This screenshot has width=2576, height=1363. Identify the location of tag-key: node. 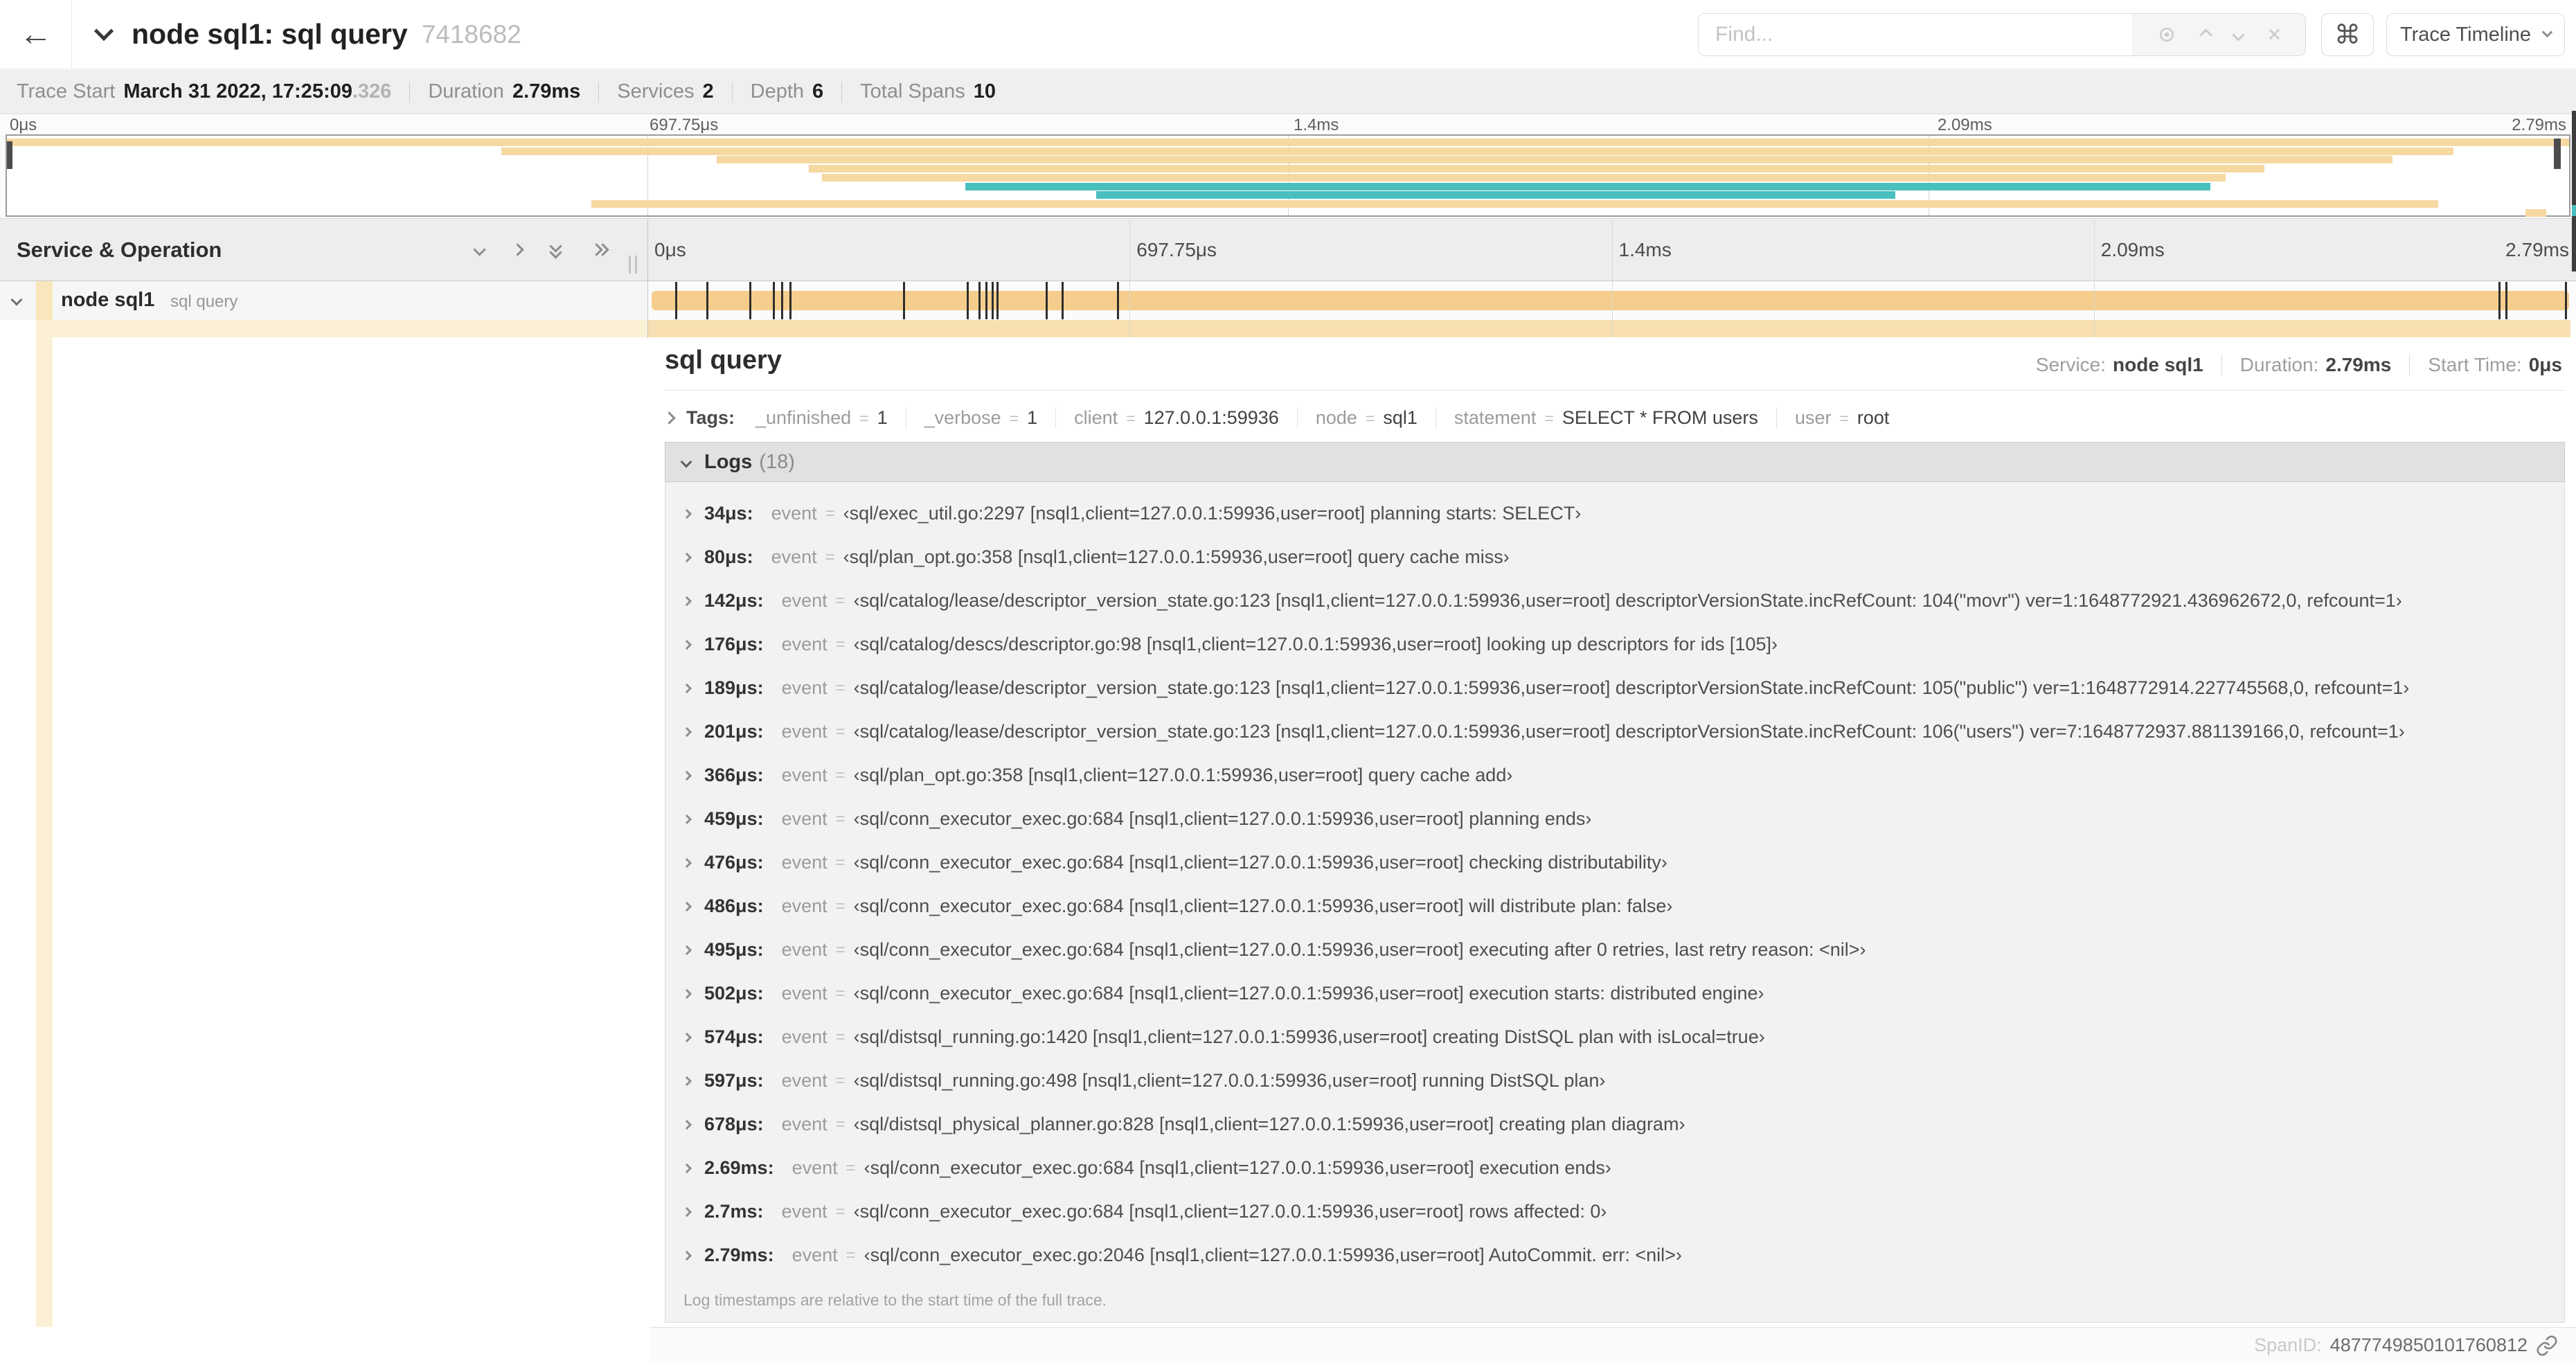
(1336, 418).